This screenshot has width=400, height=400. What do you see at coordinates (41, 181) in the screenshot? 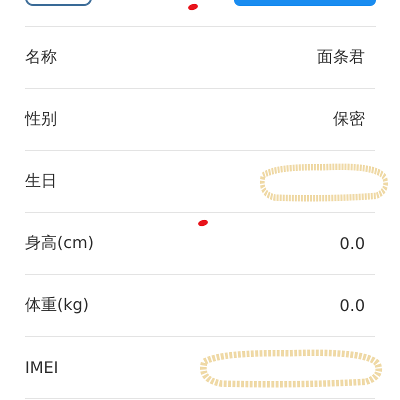
I see `field-label: 生日` at bounding box center [41, 181].